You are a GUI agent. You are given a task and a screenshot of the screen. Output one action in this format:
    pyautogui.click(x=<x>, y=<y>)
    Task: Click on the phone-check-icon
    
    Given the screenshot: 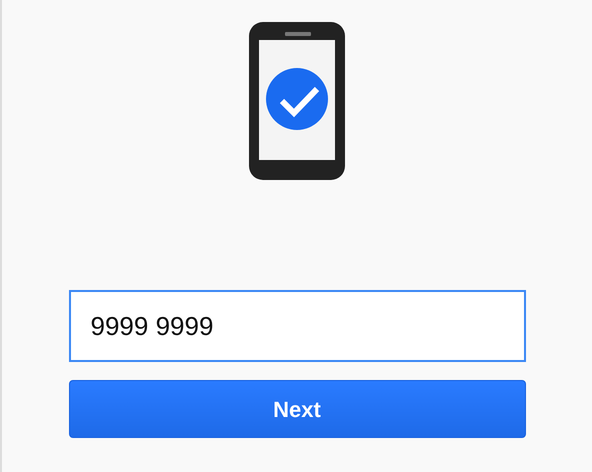 What is the action you would take?
    pyautogui.click(x=297, y=101)
    